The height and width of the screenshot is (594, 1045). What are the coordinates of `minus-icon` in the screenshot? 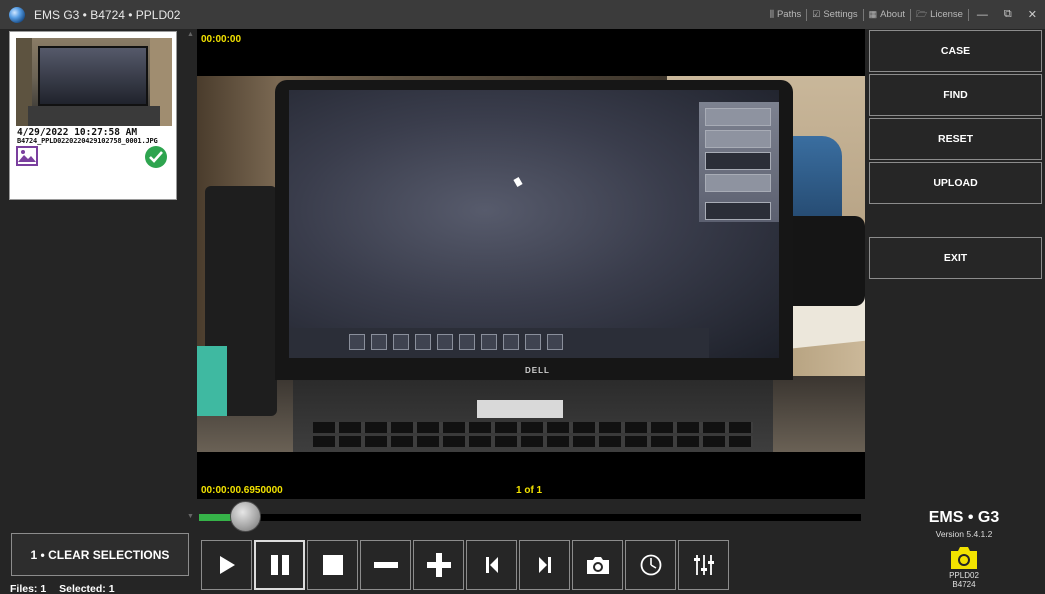 It's located at (385, 565).